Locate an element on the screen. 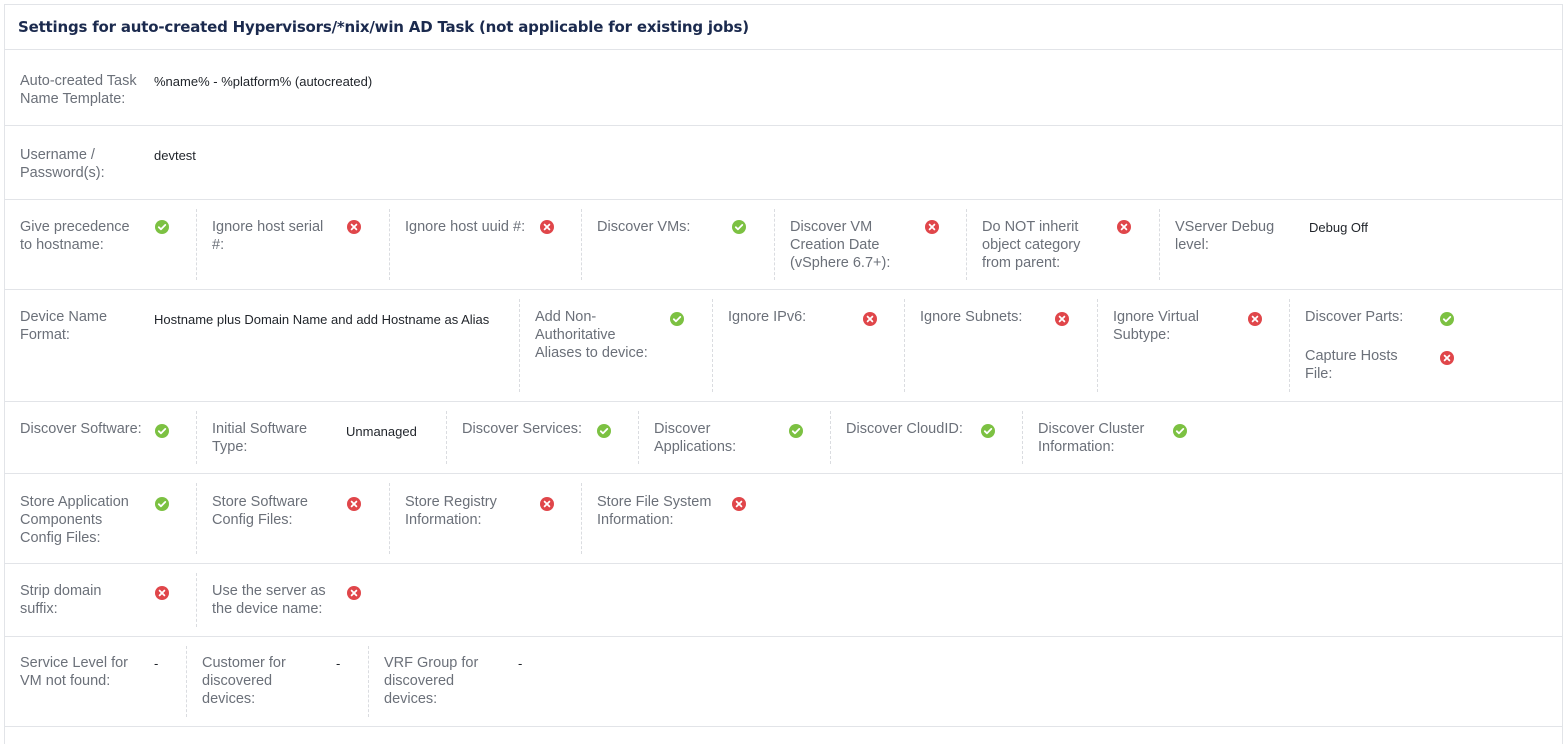  setting-discover-software: Discover Software: is located at coordinates (101, 437).